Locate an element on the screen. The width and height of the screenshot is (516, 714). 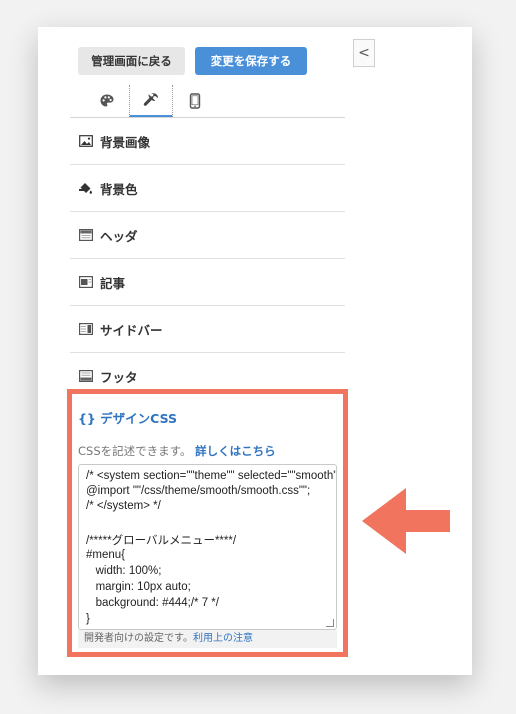
code-line: /*****グローバルメニュー****/ is located at coordinates (161, 541).